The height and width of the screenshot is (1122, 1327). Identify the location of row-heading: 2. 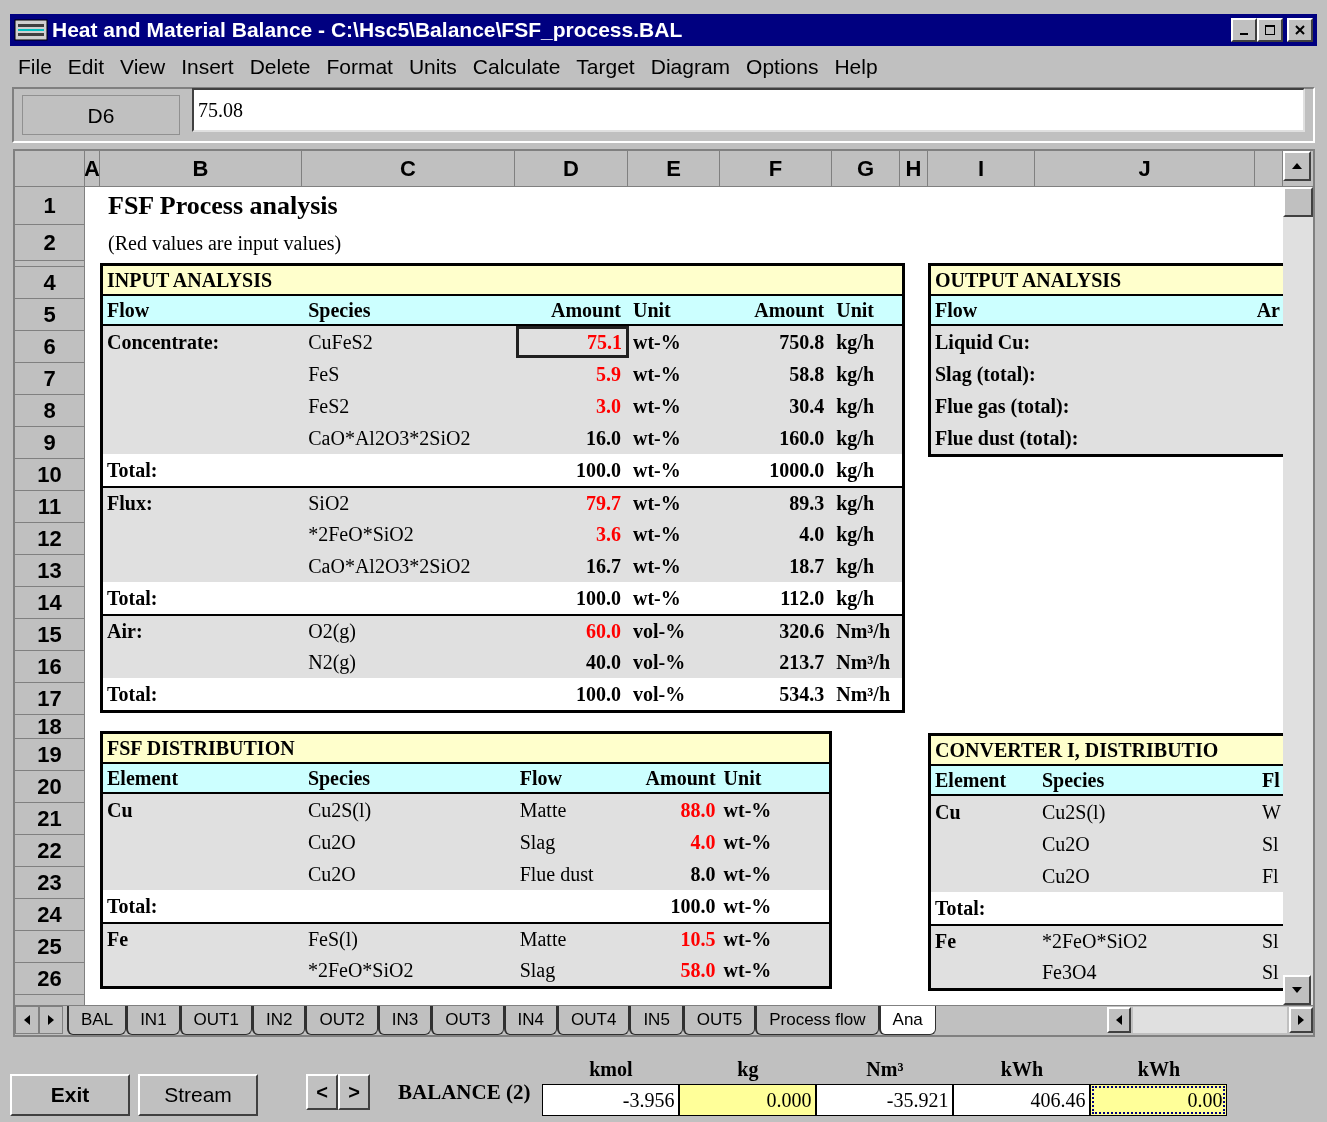
(49, 243).